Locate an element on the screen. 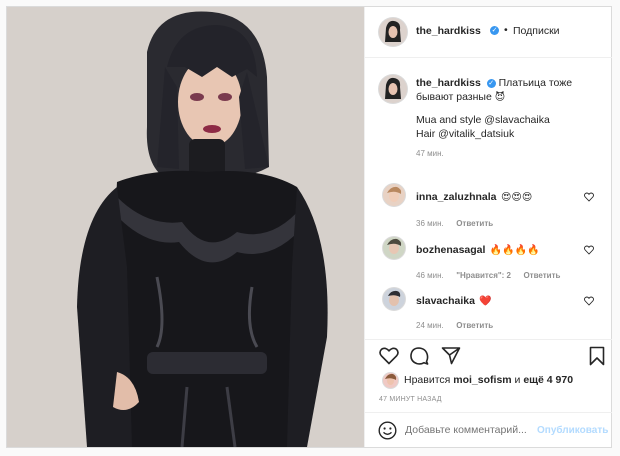 This screenshot has height=456, width=620. heart-icon is located at coordinates (389, 356).